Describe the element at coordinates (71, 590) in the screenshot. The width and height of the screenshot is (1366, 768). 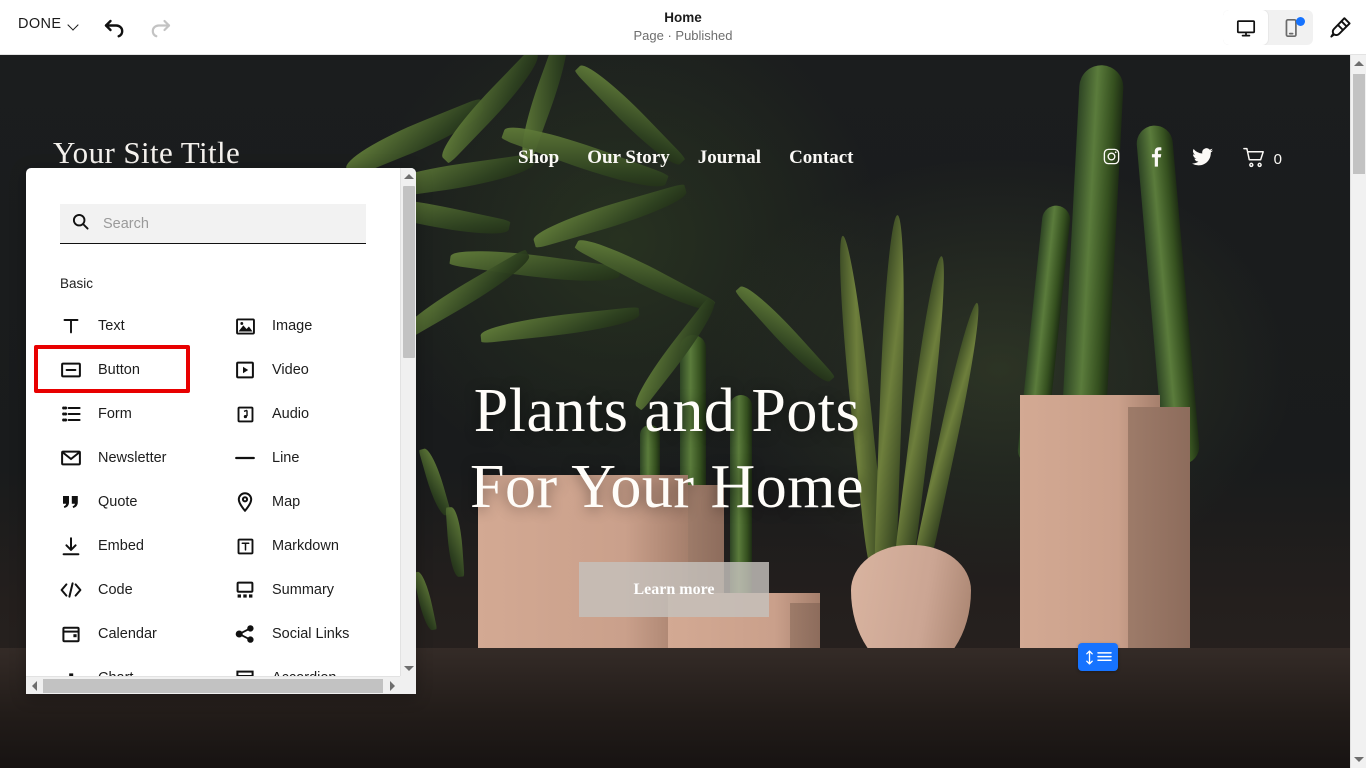
I see `code-brackets-icon` at that location.